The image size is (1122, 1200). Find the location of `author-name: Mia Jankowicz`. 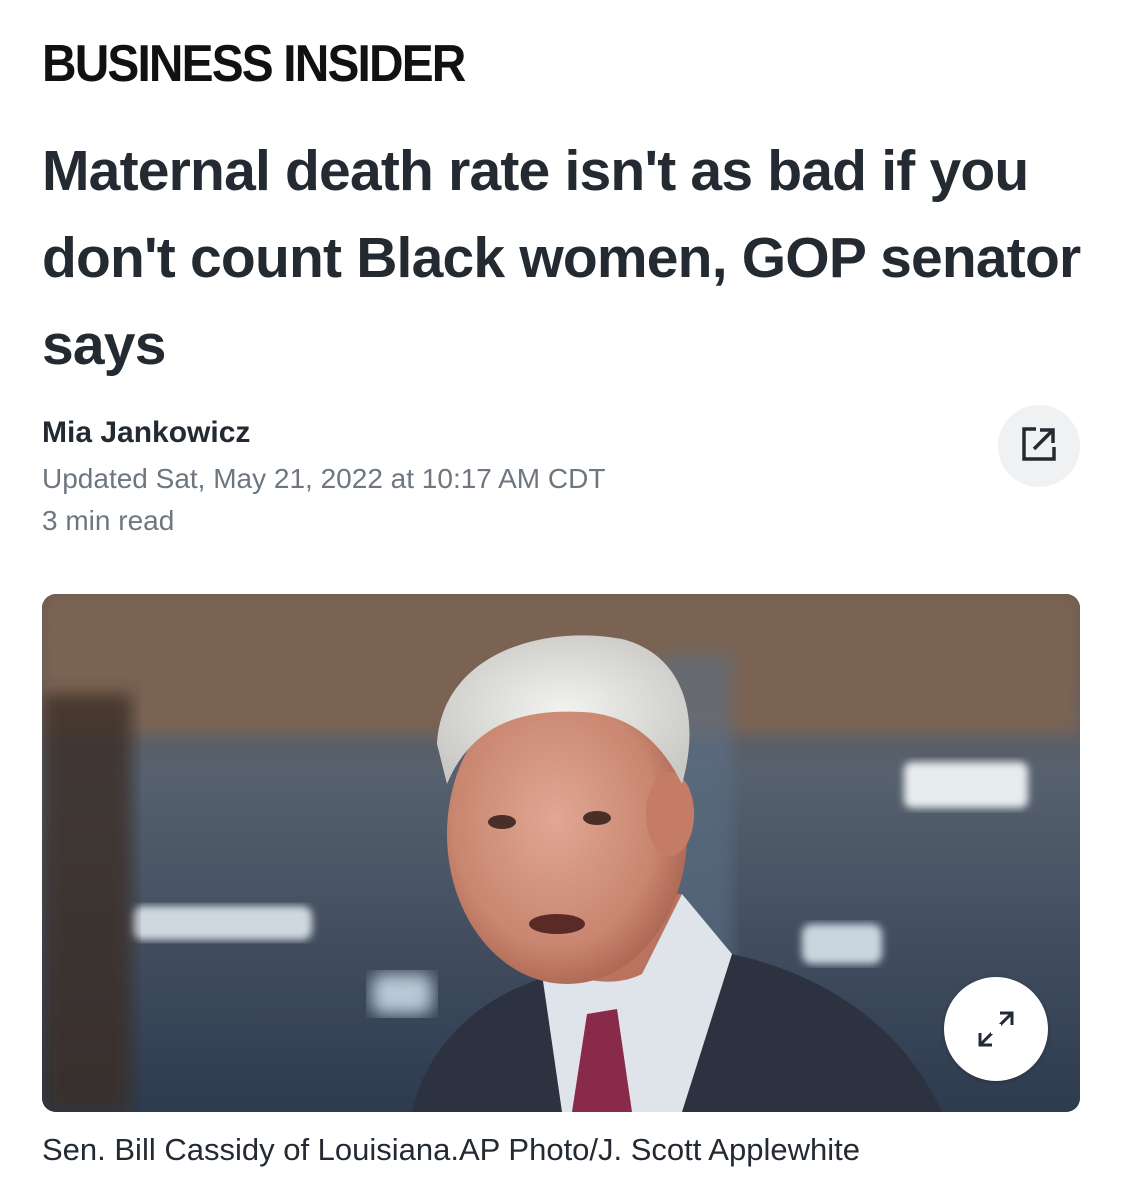

author-name: Mia Jankowicz is located at coordinates (146, 433).